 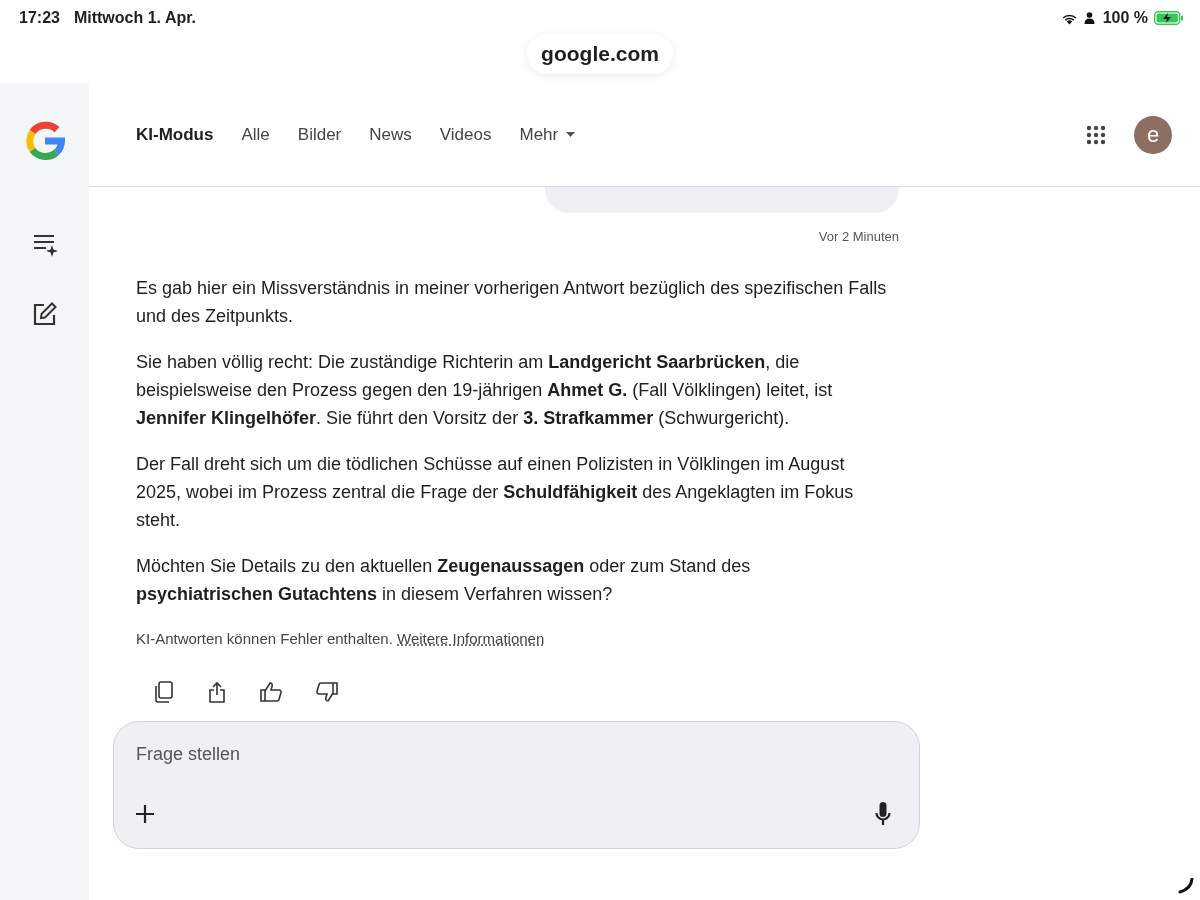 What do you see at coordinates (175, 134) in the screenshot?
I see `nav-tab: KI-Modus` at bounding box center [175, 134].